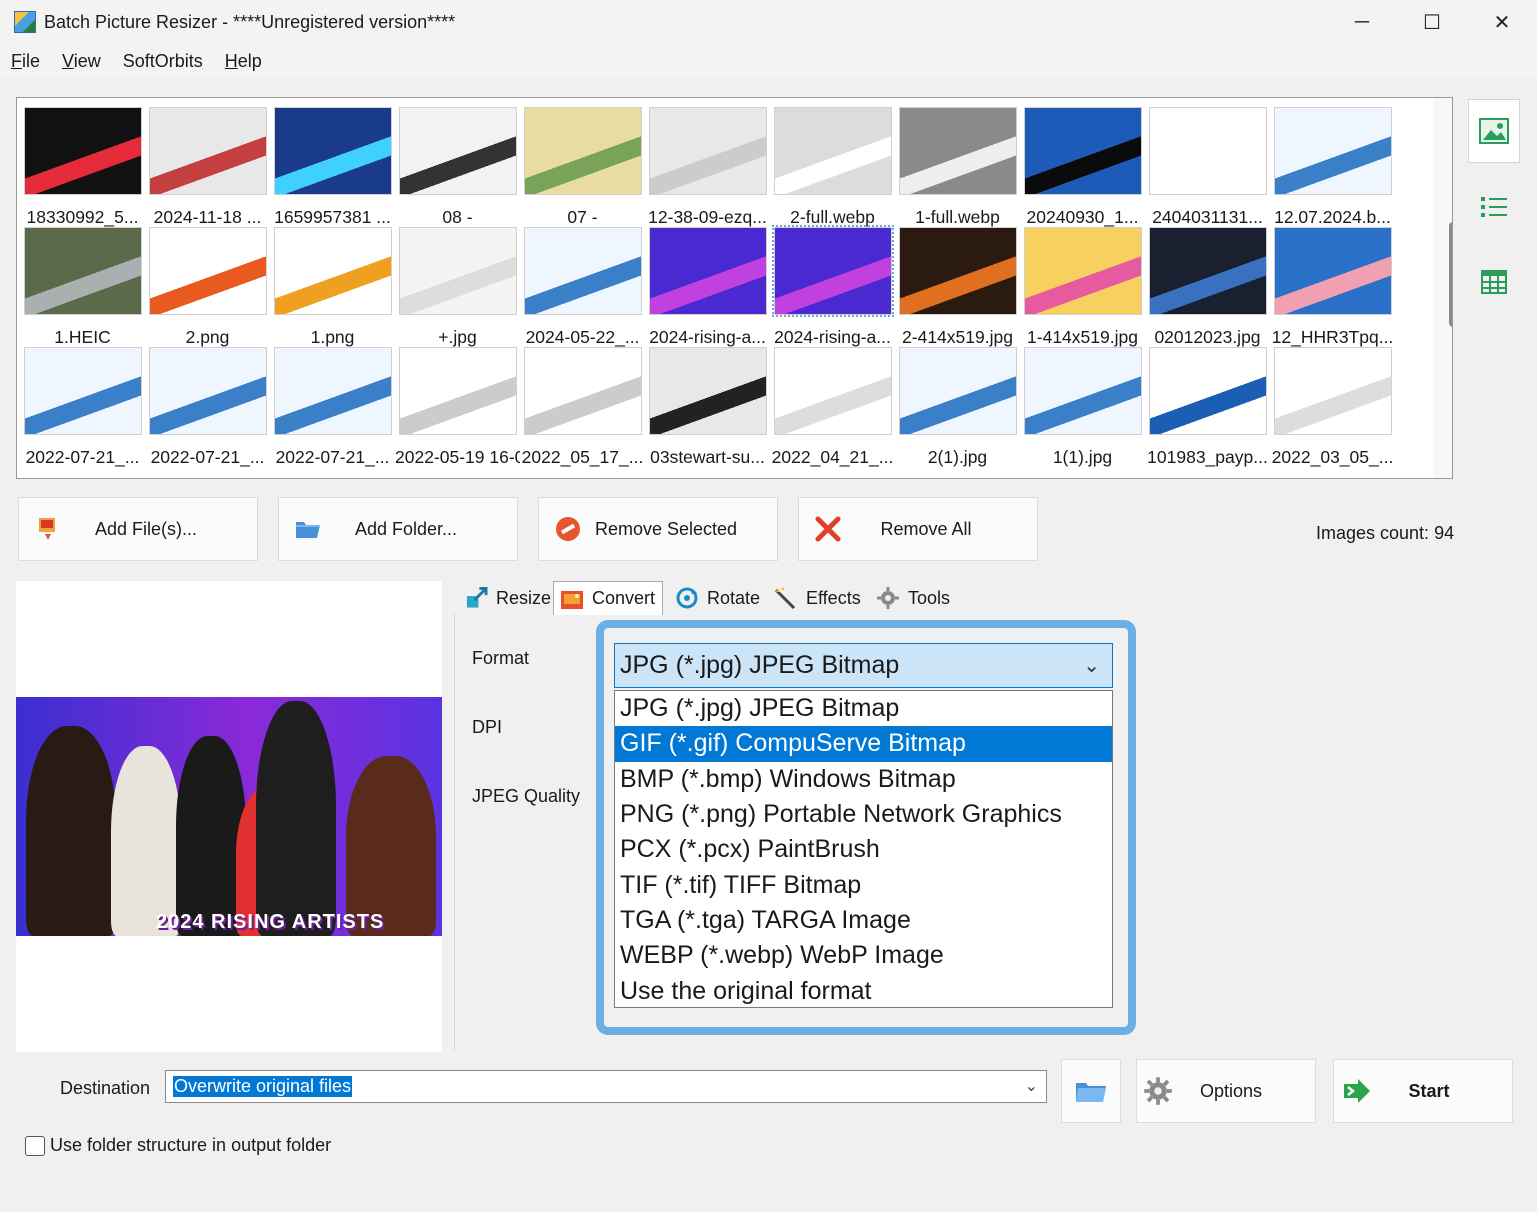 The width and height of the screenshot is (1537, 1212). Describe the element at coordinates (863, 708) in the screenshot. I see `format-option: JPG (*.jpg) JPEG Bitmap` at that location.